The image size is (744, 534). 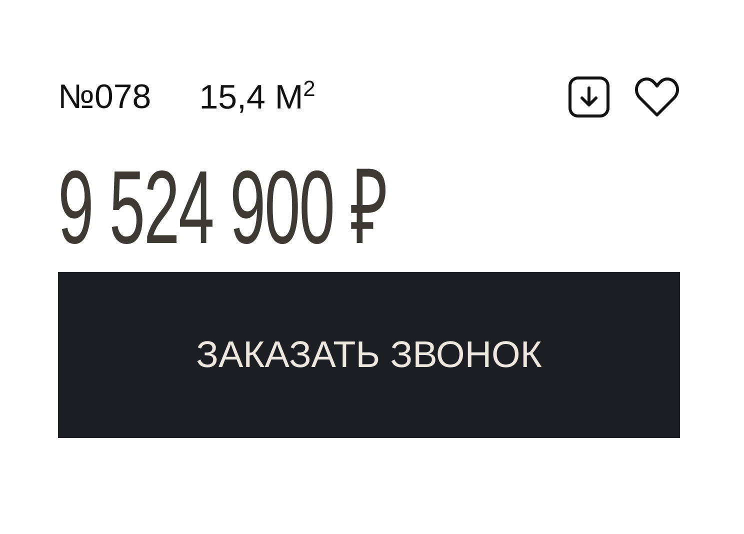 I want to click on price: 9 524 900 ₽, so click(x=222, y=208).